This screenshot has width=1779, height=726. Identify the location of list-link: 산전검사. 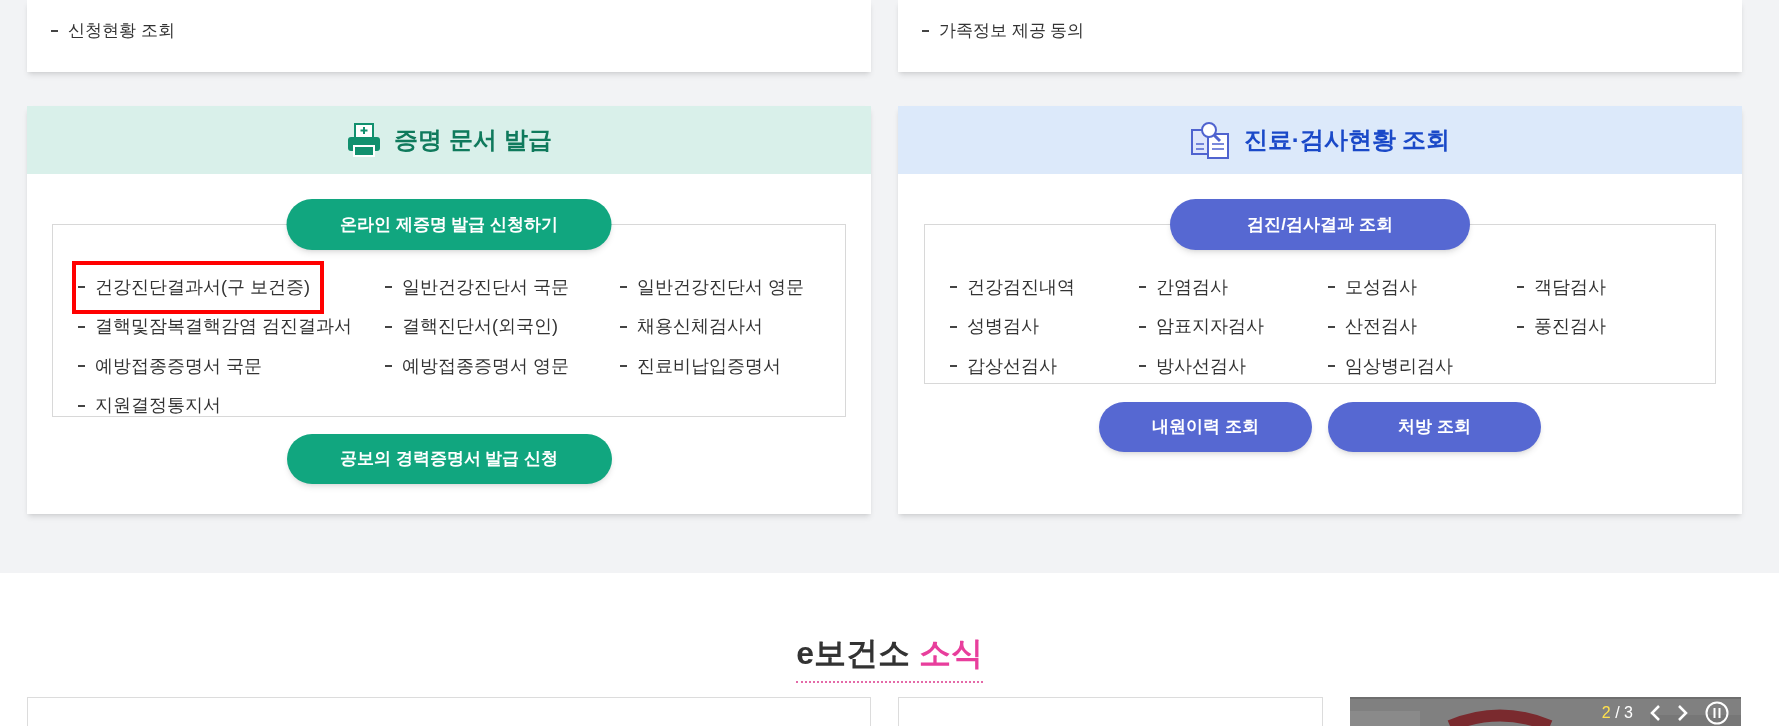
(1381, 326).